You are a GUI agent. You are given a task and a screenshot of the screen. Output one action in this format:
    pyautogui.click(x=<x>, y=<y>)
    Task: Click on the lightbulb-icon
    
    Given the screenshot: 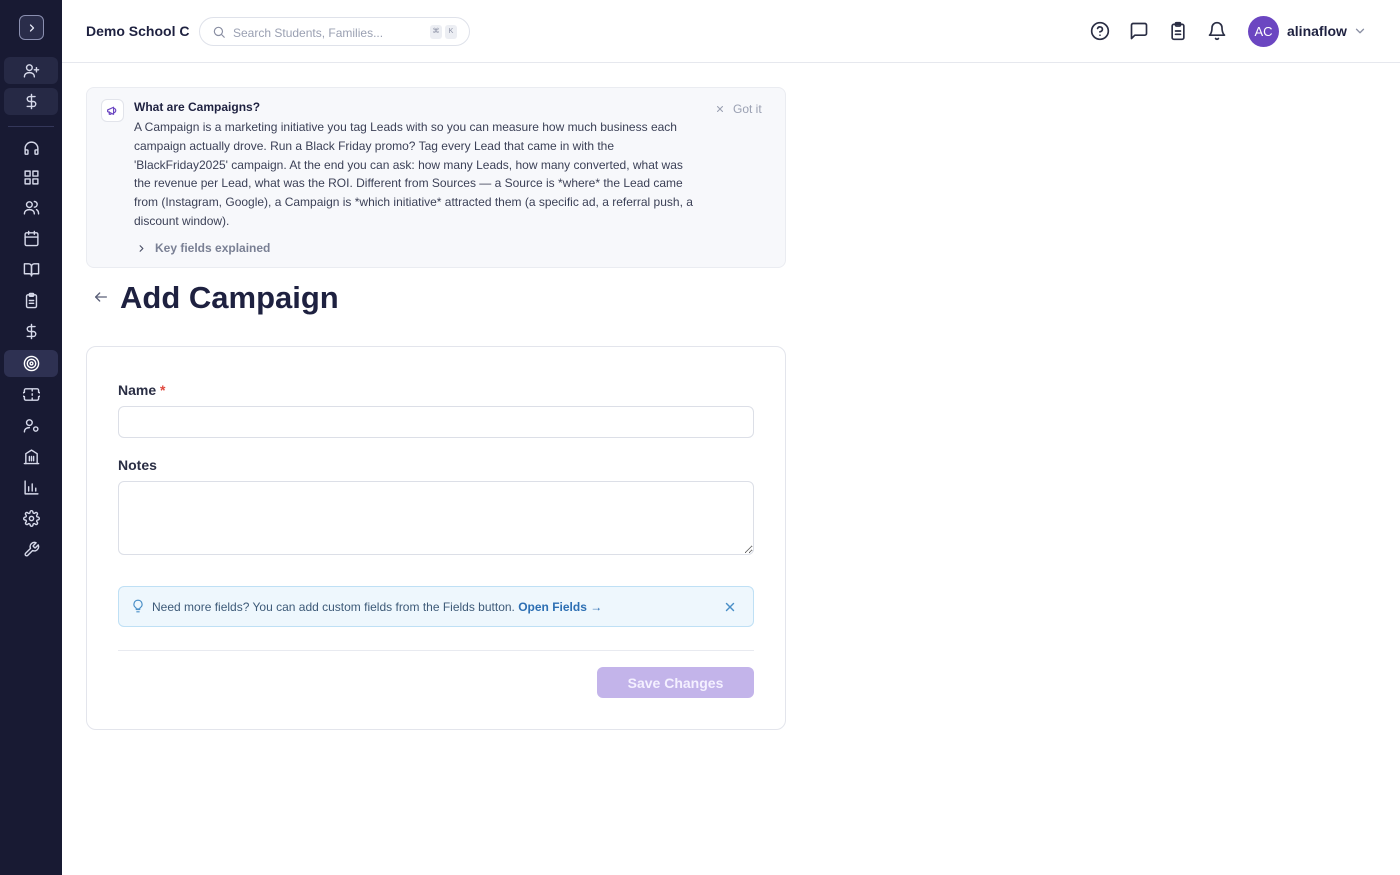 What is the action you would take?
    pyautogui.click(x=138, y=606)
    